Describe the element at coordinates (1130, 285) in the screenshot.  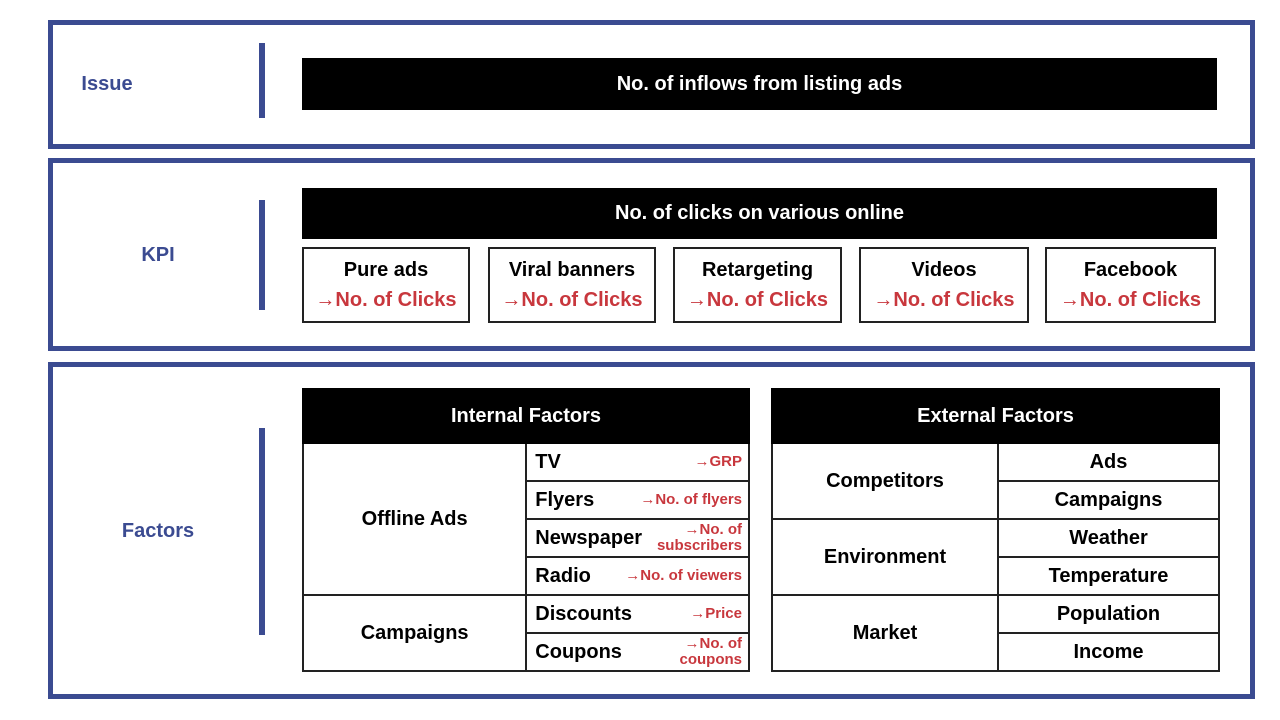
I see `kpi-item-facebook: Facebook →No. of Clicks` at that location.